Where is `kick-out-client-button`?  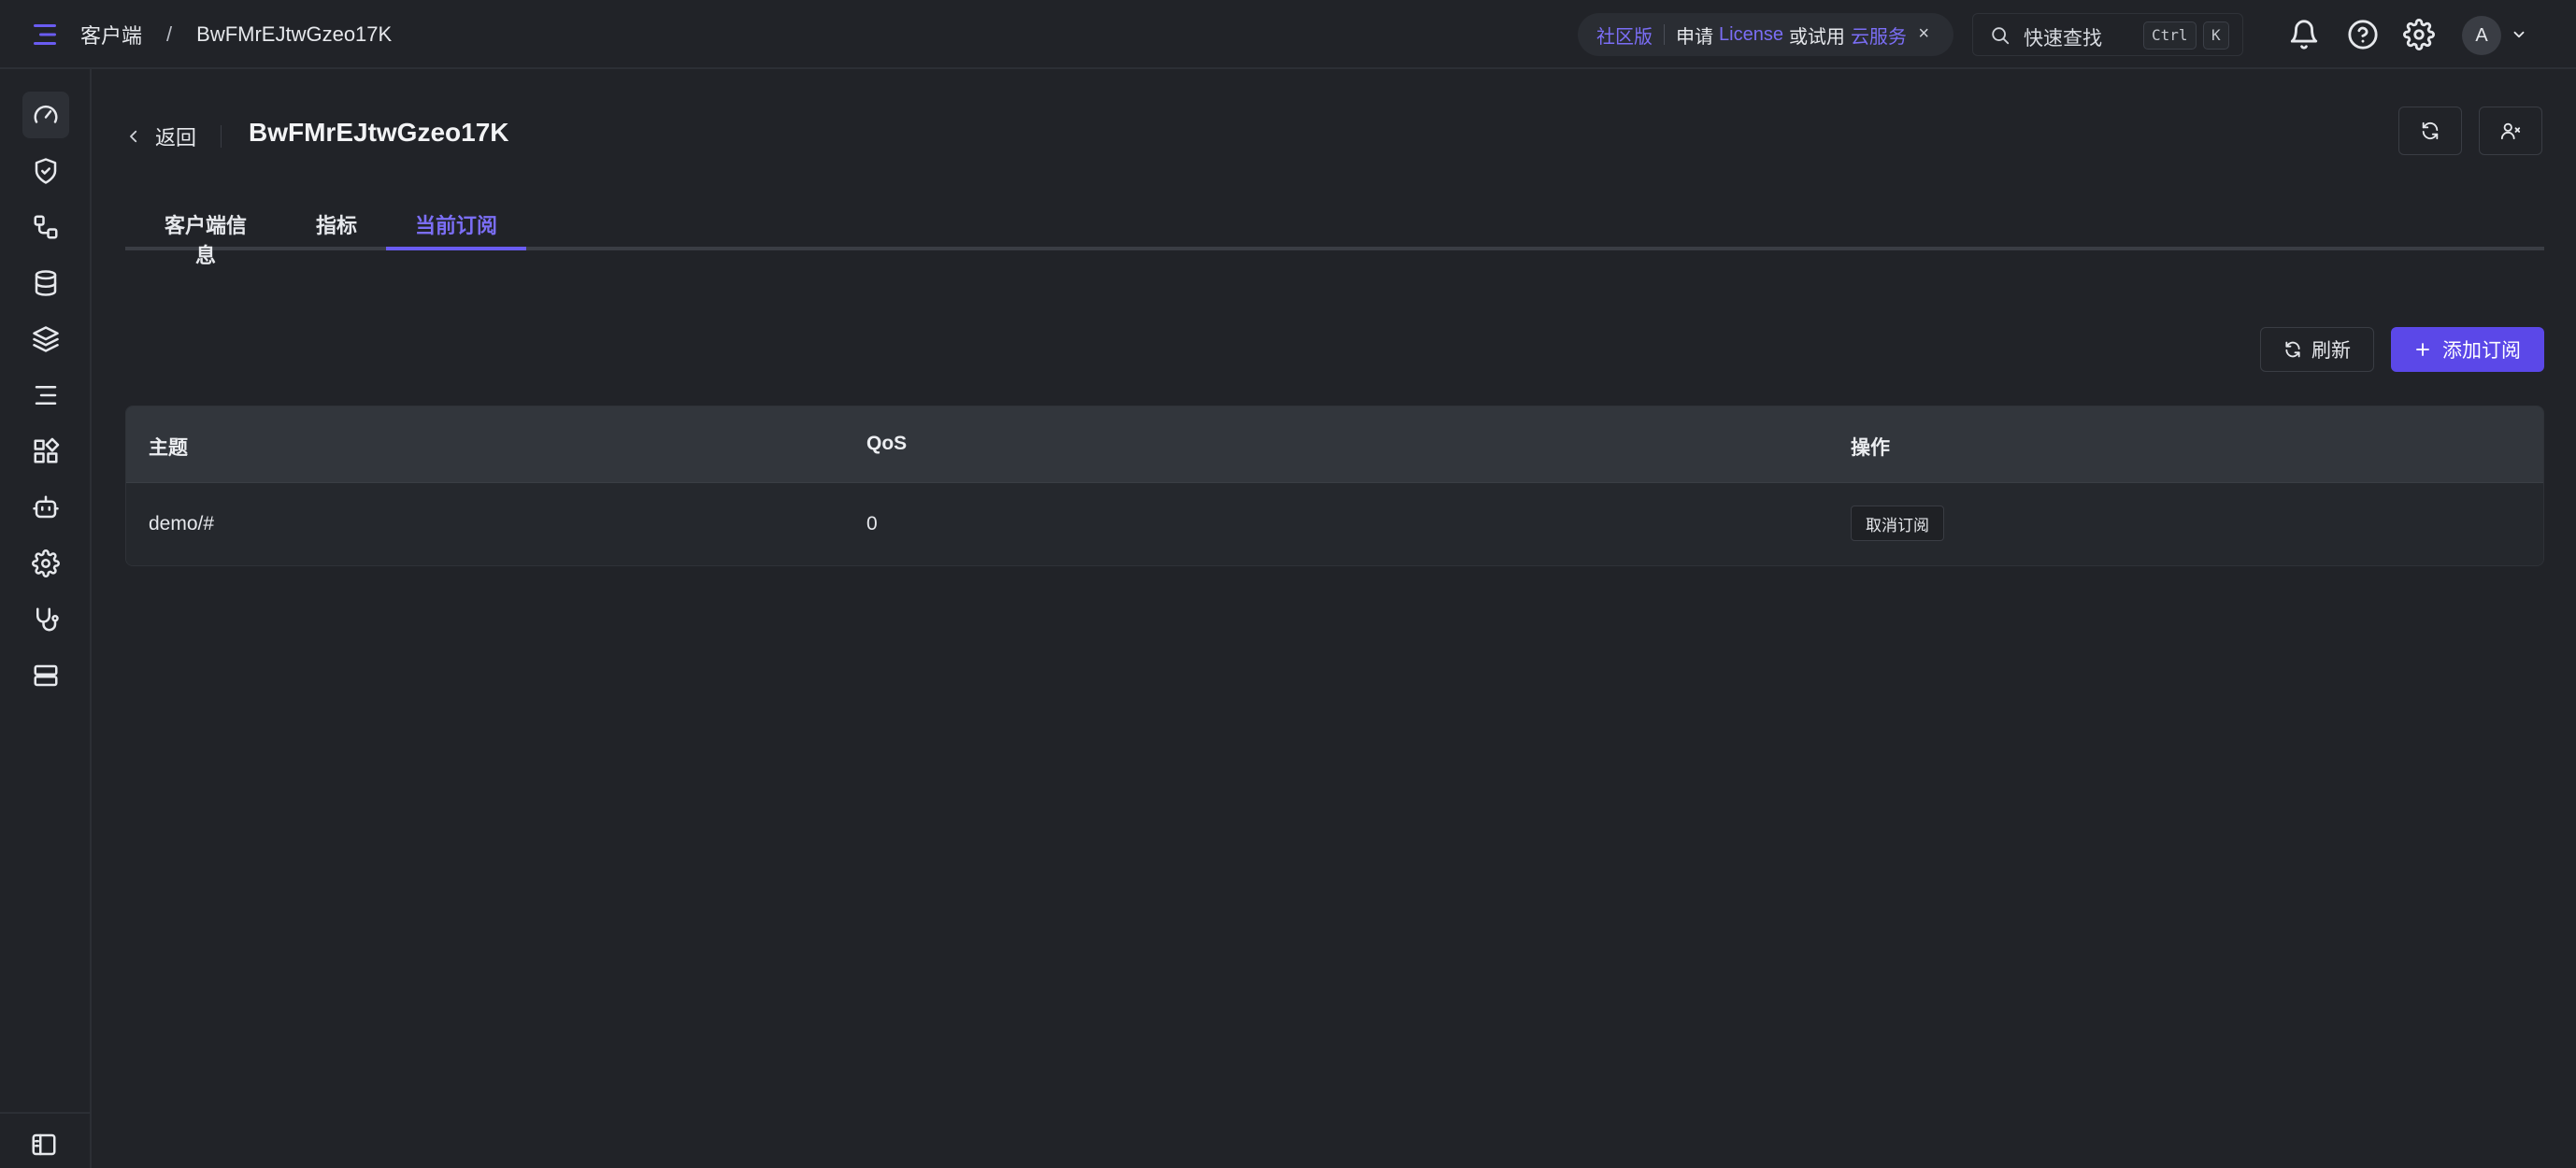
kick-out-client-button is located at coordinates (2510, 131).